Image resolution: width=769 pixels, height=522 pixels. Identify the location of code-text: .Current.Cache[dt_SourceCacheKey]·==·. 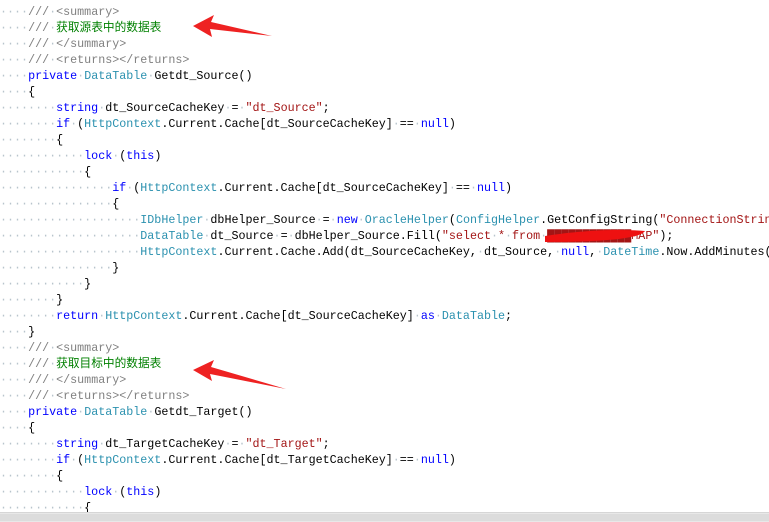
(347, 188).